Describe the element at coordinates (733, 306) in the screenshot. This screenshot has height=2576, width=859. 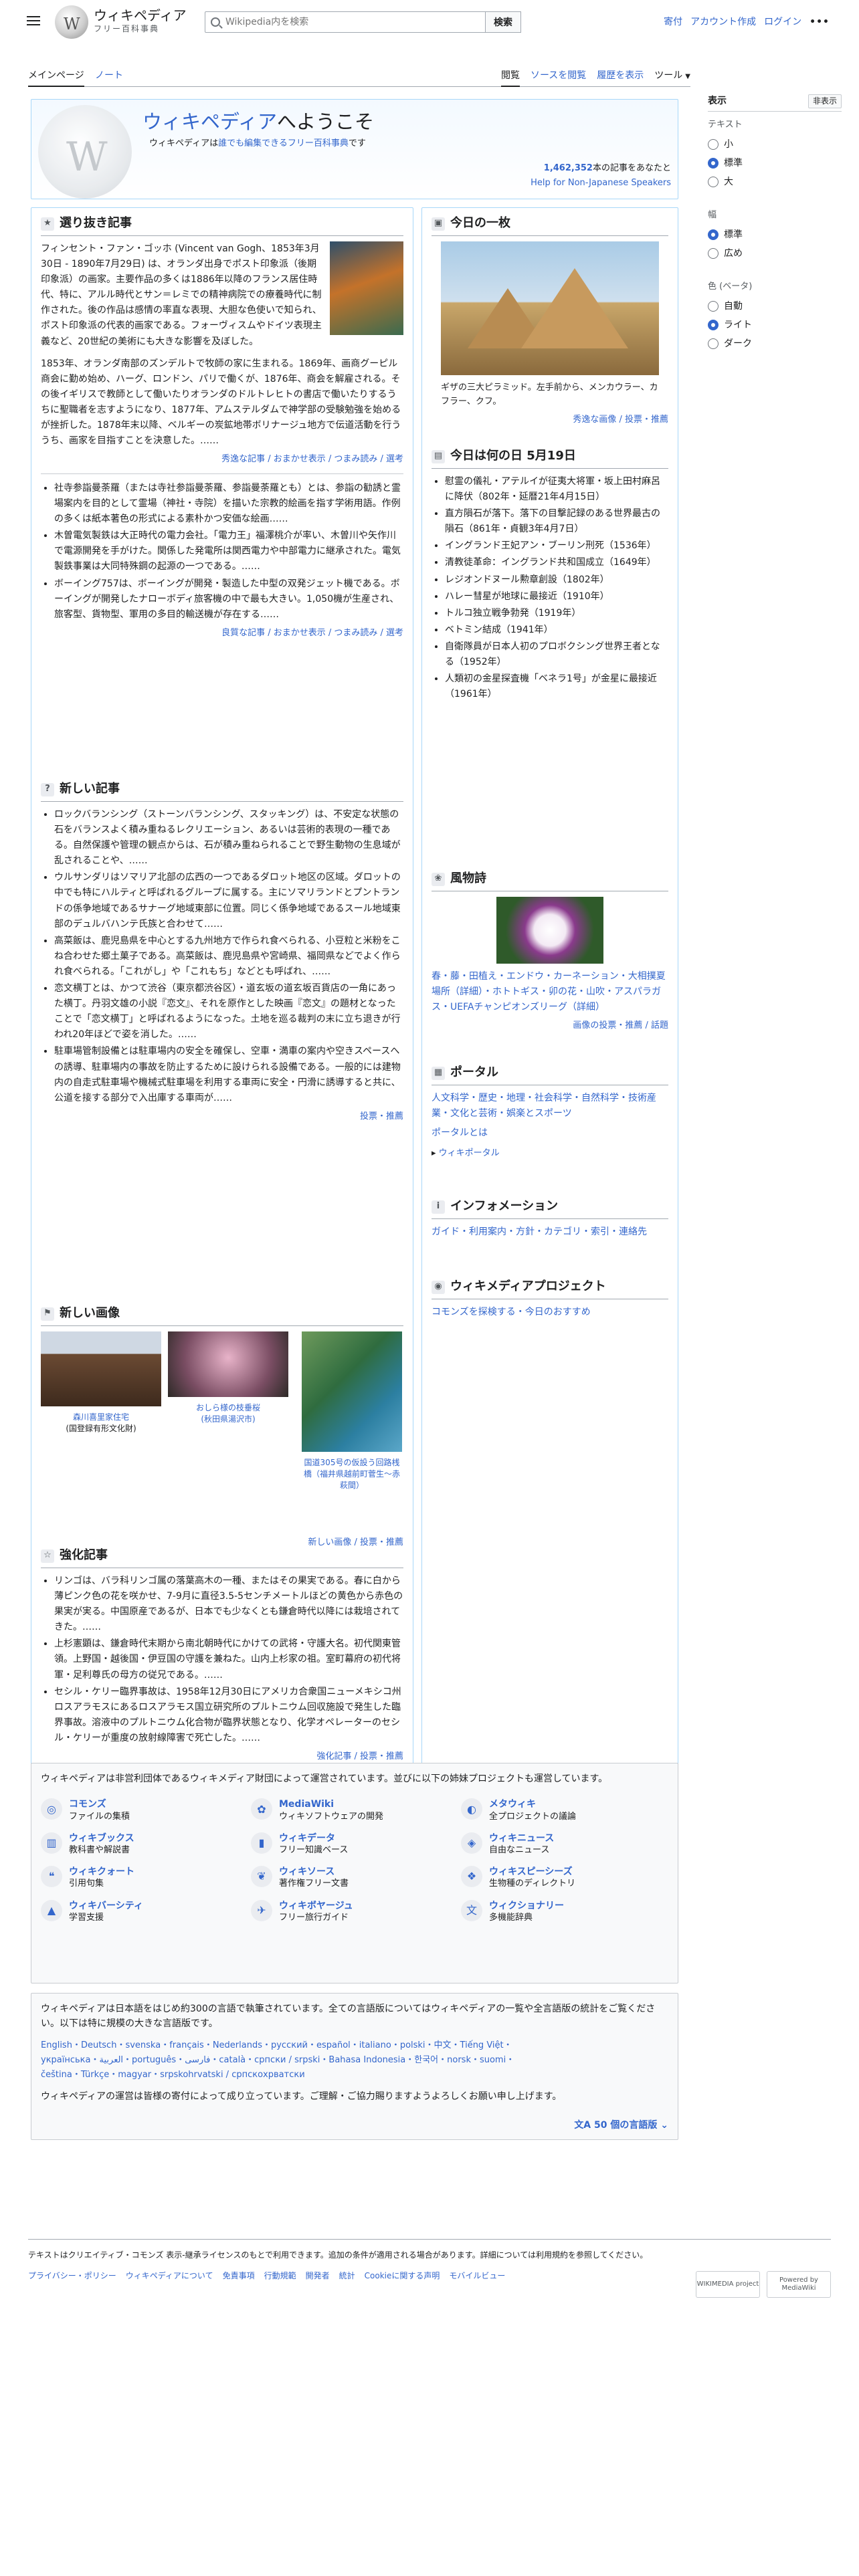
I see `radio-label: 自動` at that location.